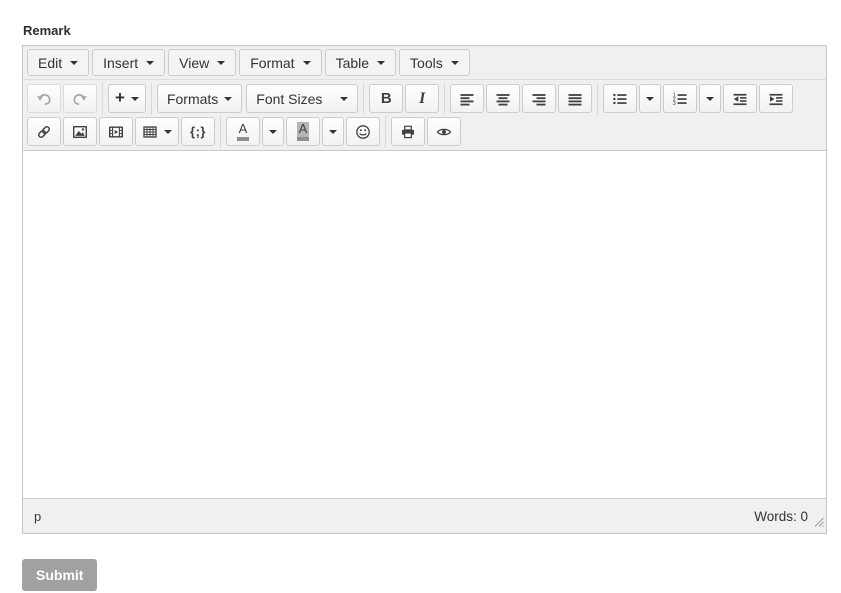 The image size is (841, 593). I want to click on font-sizes-dropdown: Font Sizes, so click(302, 98).